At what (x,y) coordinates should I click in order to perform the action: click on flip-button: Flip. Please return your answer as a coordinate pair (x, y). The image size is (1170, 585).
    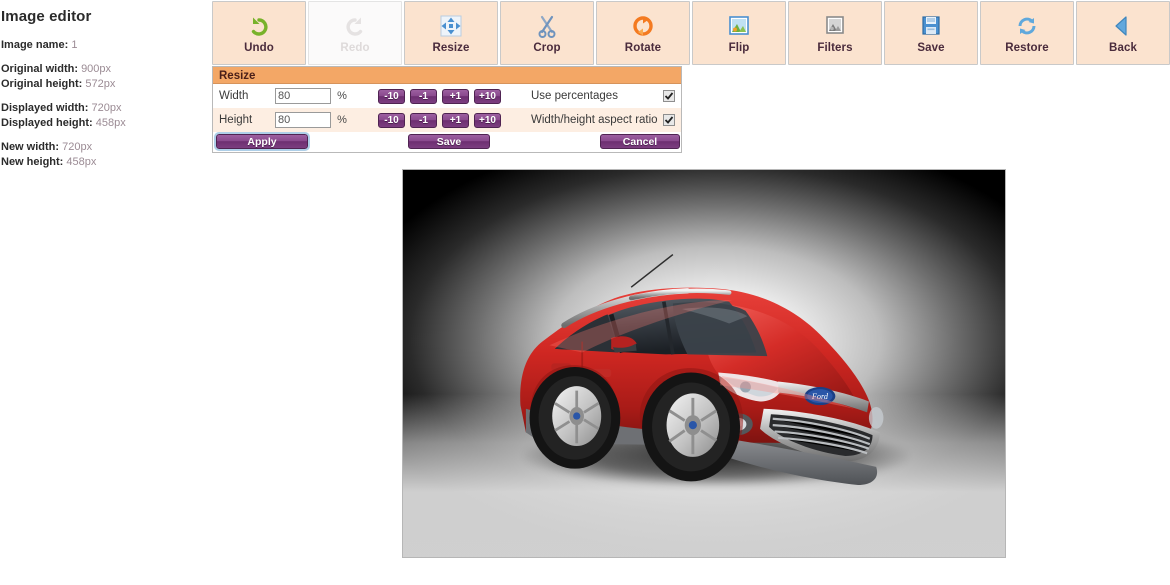
    Looking at the image, I should click on (739, 33).